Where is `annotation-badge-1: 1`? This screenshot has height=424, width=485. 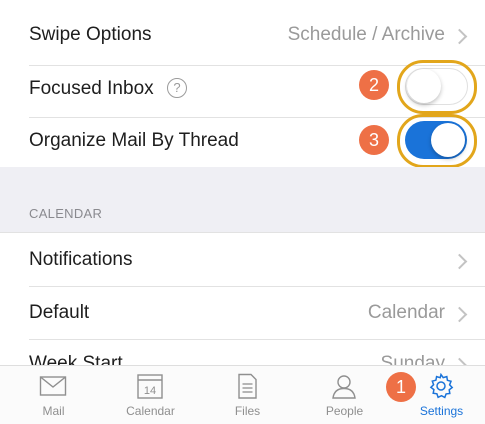
annotation-badge-1: 1 is located at coordinates (401, 387).